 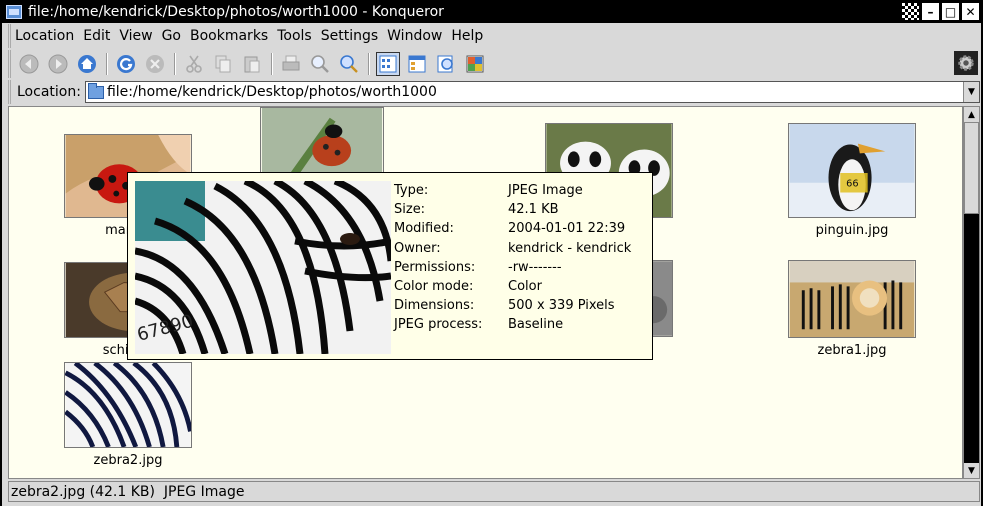 I want to click on copy-icon, so click(x=223, y=64).